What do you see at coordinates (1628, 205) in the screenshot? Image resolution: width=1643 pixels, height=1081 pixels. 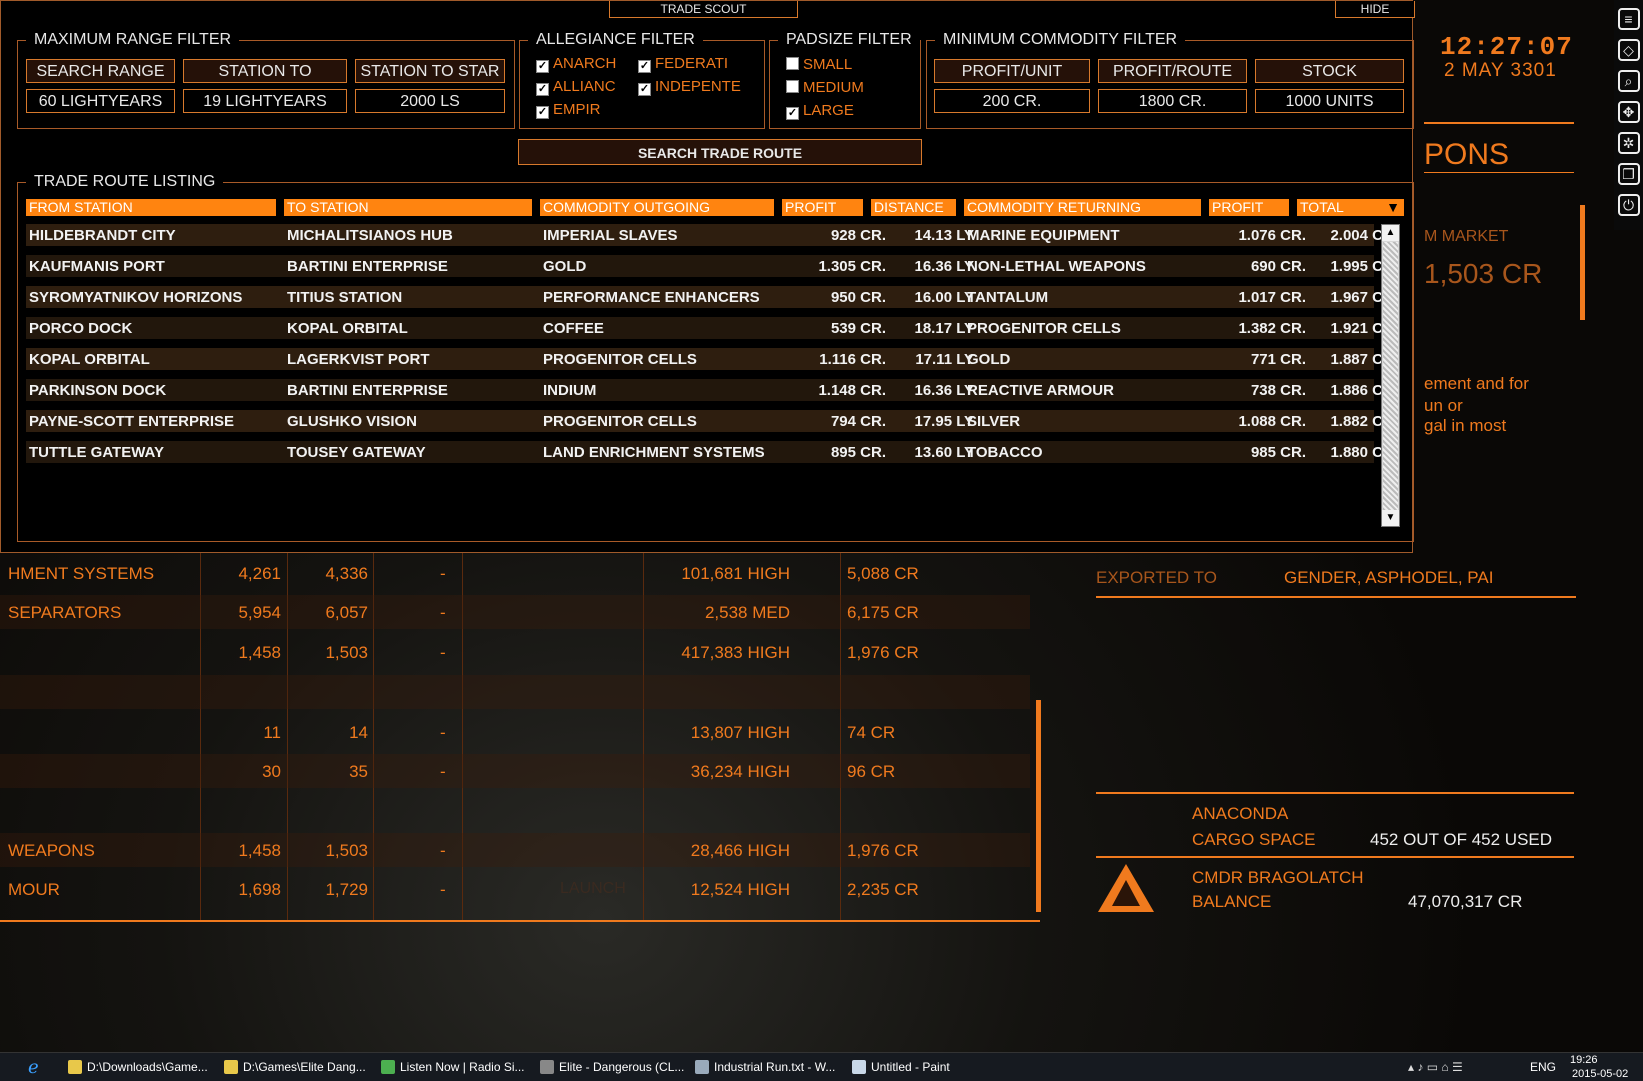 I see `power-icon: ⏻` at bounding box center [1628, 205].